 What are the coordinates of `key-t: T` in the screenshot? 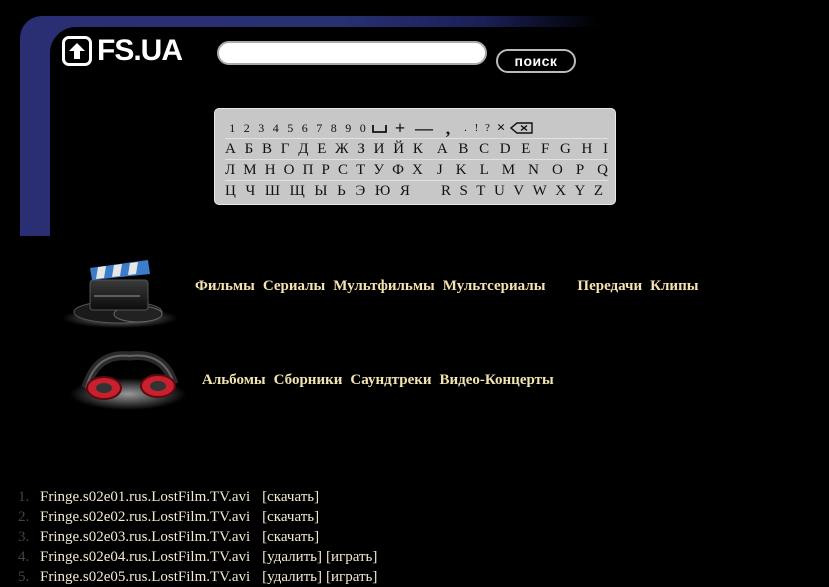 It's located at (480, 191).